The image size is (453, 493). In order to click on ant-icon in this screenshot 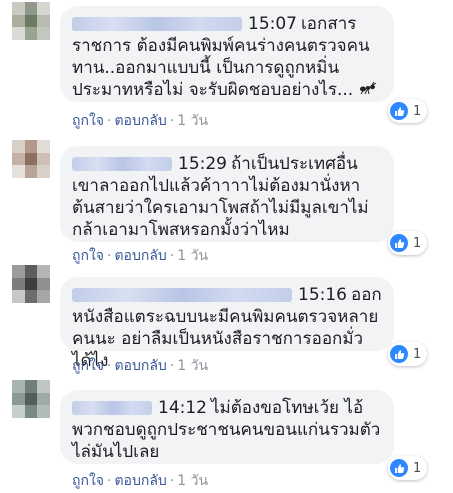, I will do `click(368, 90)`.